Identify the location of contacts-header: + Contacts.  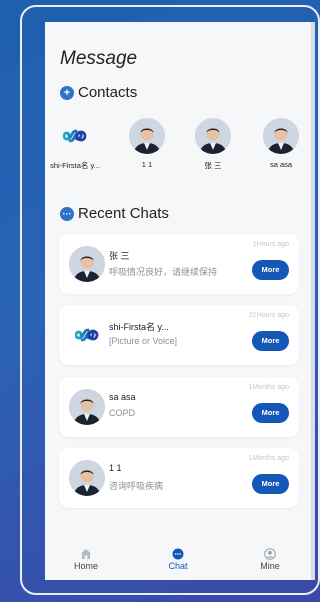
(98, 92).